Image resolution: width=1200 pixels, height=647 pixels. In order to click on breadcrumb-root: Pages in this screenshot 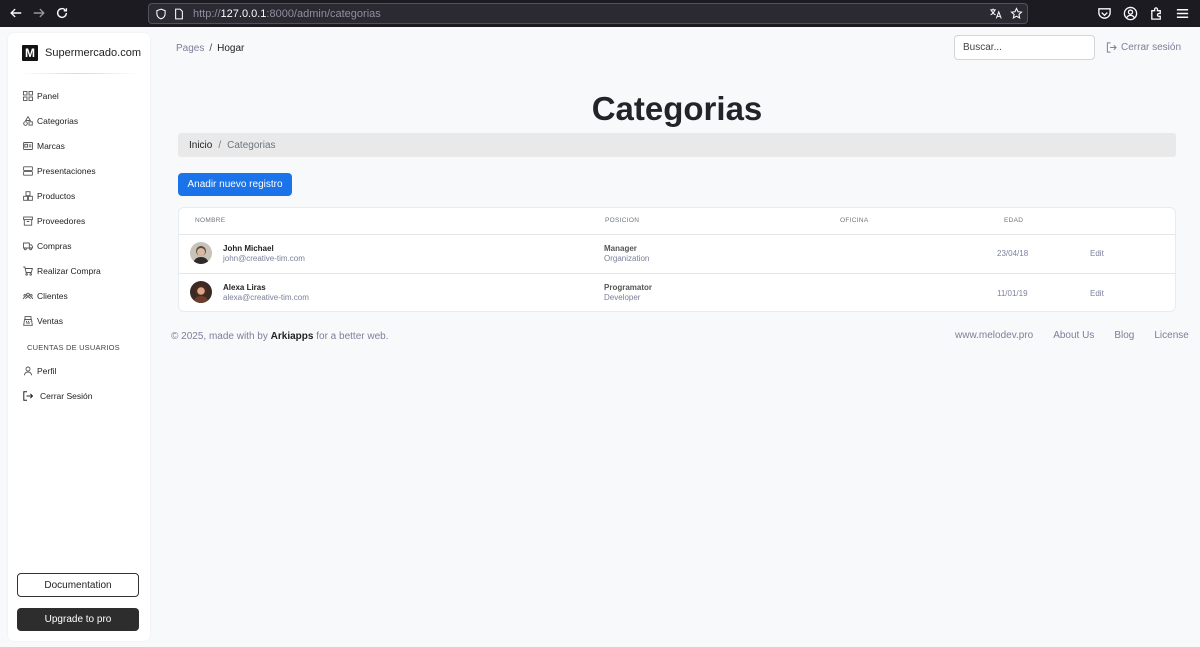, I will do `click(190, 48)`.